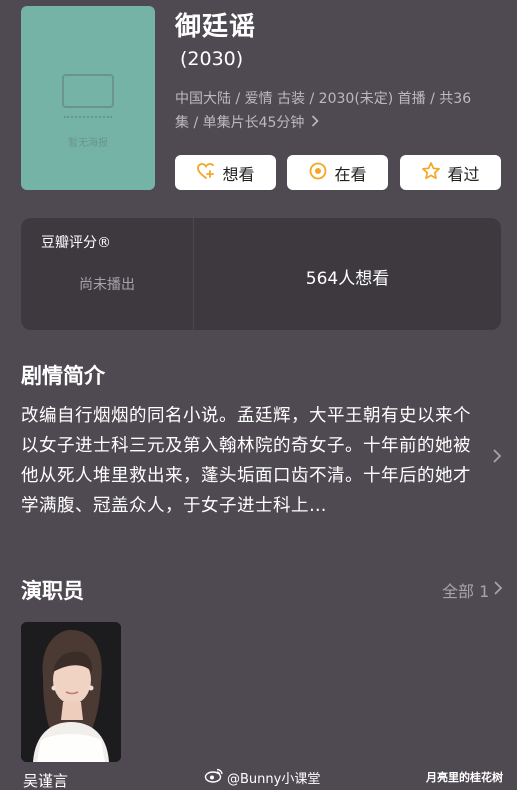 Image resolution: width=517 pixels, height=790 pixels. I want to click on watching-button: 在看, so click(337, 172).